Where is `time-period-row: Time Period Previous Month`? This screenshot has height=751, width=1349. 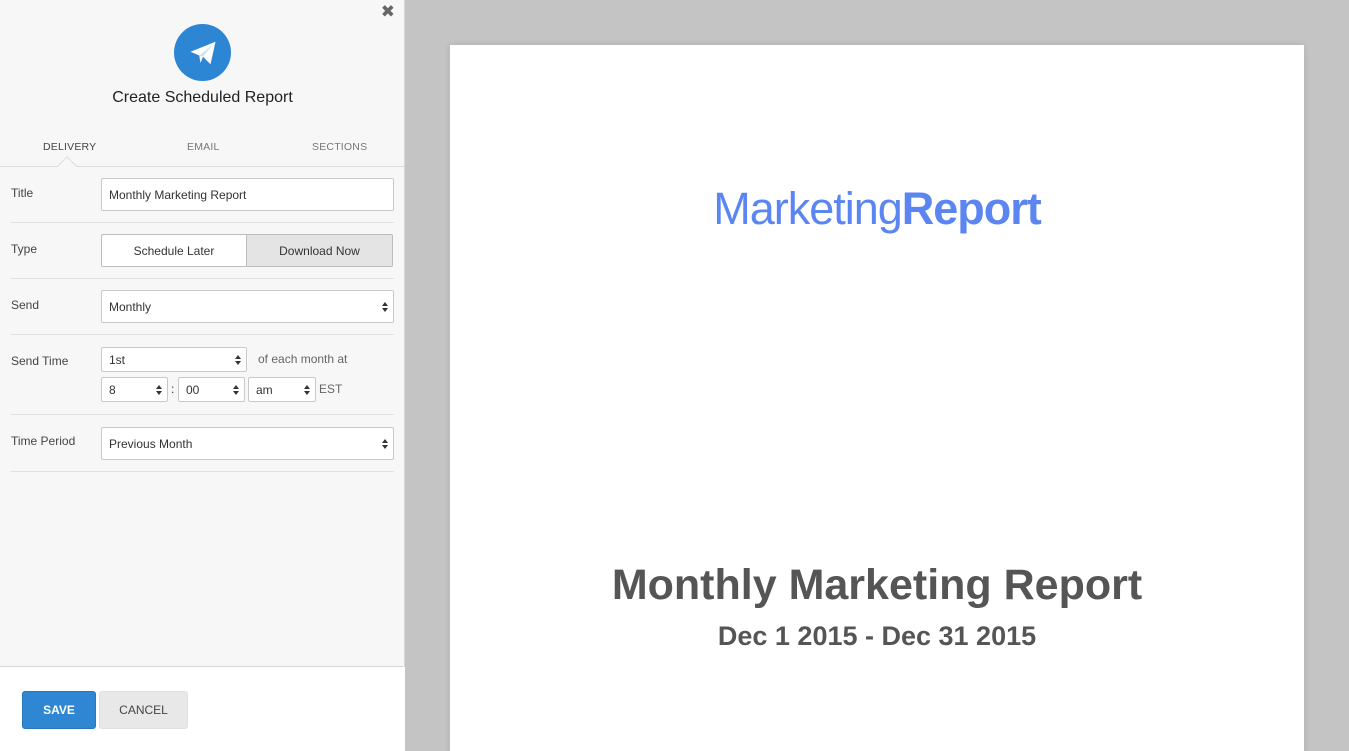 time-period-row: Time Period Previous Month is located at coordinates (202, 443).